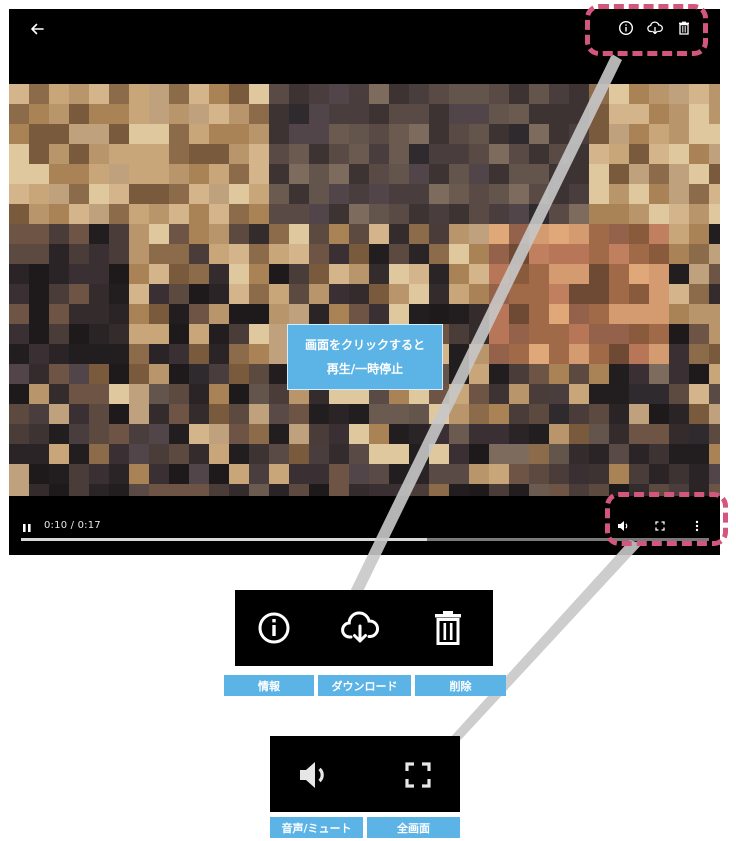 The height and width of the screenshot is (841, 736). Describe the element at coordinates (660, 526) in the screenshot. I see `fullscreen-icon` at that location.